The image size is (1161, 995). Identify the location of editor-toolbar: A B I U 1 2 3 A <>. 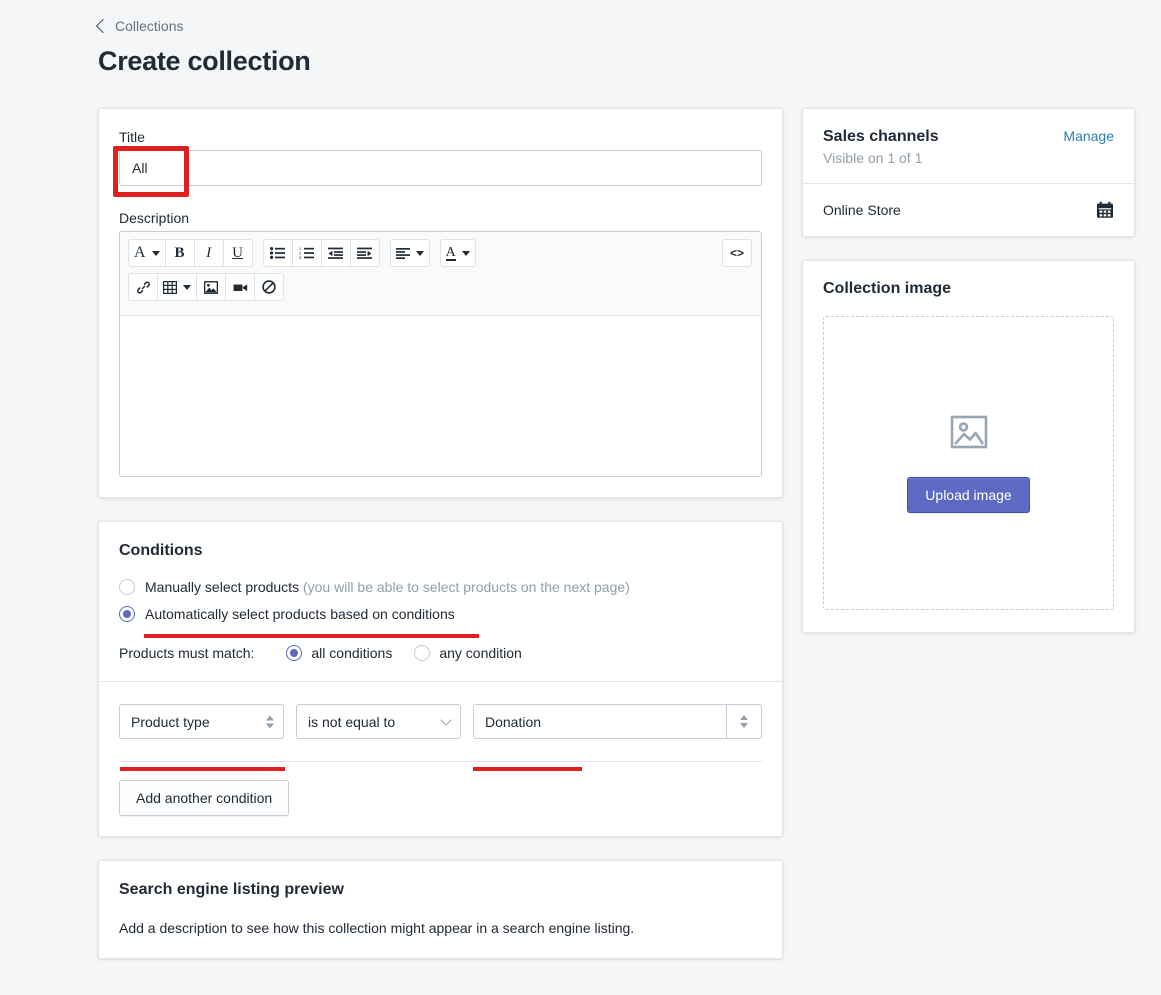
(440, 274).